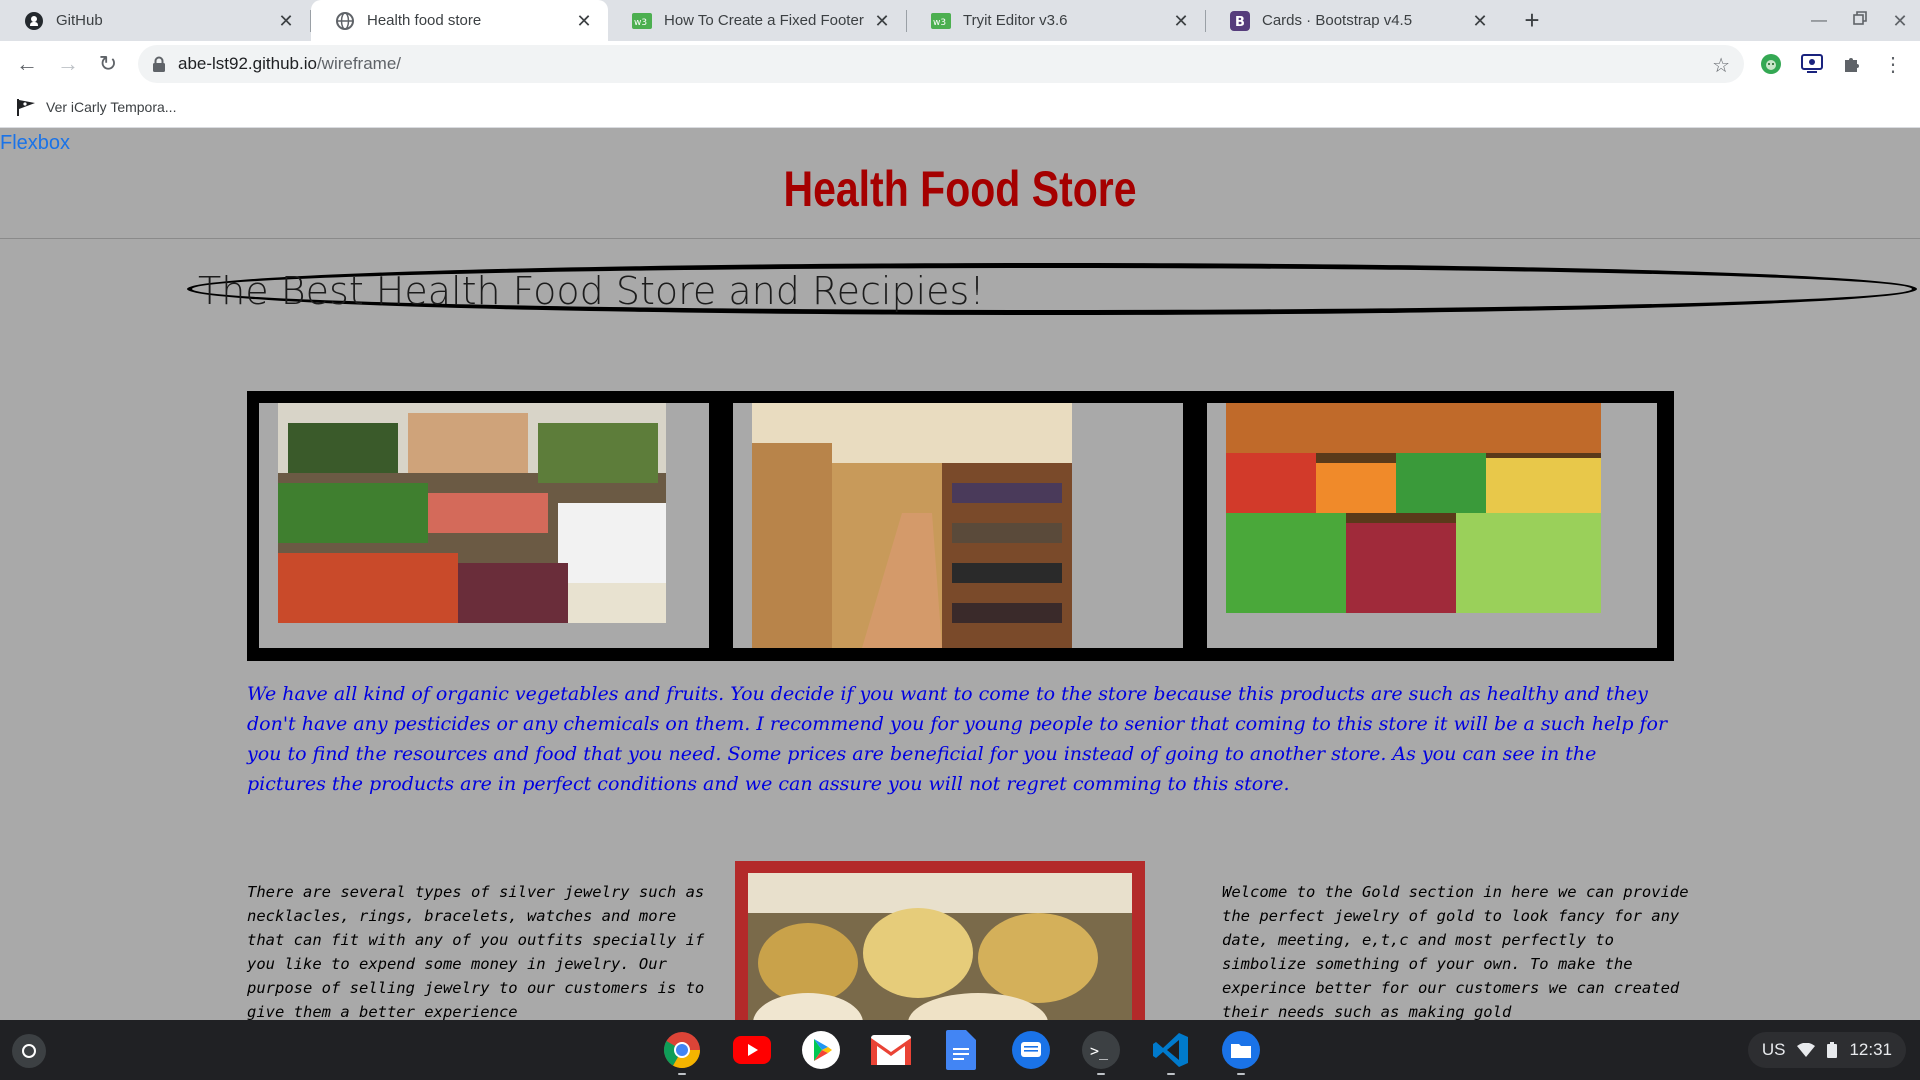 The image size is (1920, 1080). What do you see at coordinates (1860, 21) in the screenshot?
I see `restore-icon` at bounding box center [1860, 21].